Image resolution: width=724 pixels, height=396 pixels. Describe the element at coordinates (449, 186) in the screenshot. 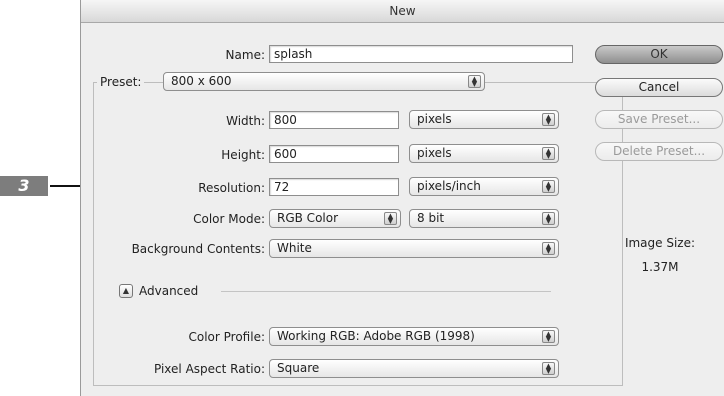

I see `resolution-unit-value: pixels/inch` at that location.